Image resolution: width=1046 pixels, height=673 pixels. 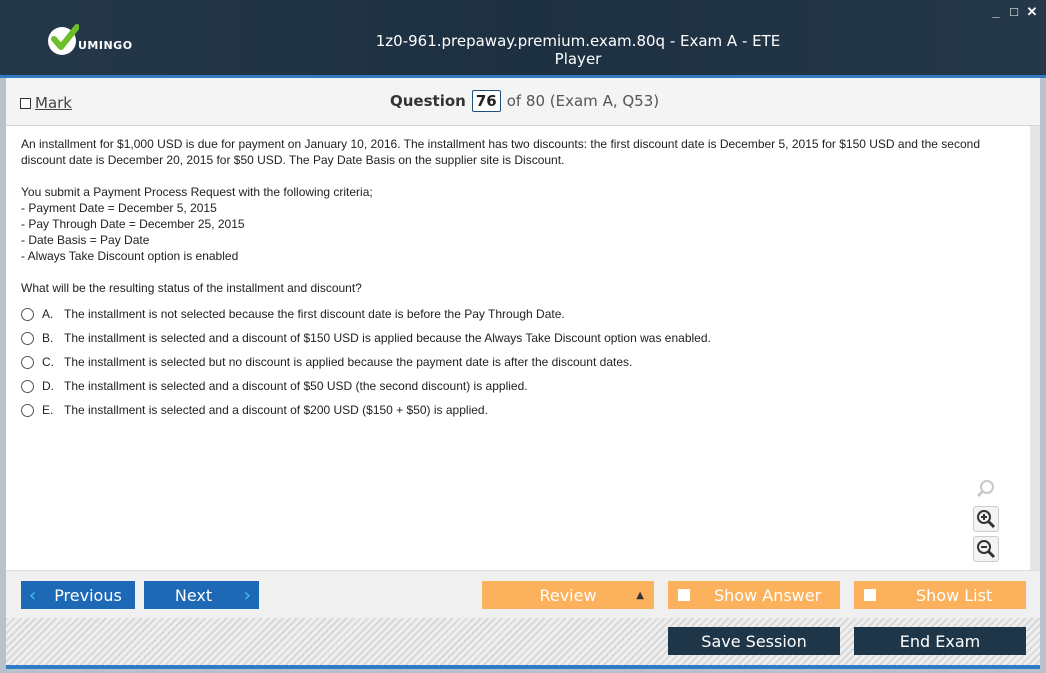 I want to click on maximize-button: □, so click(x=1014, y=12).